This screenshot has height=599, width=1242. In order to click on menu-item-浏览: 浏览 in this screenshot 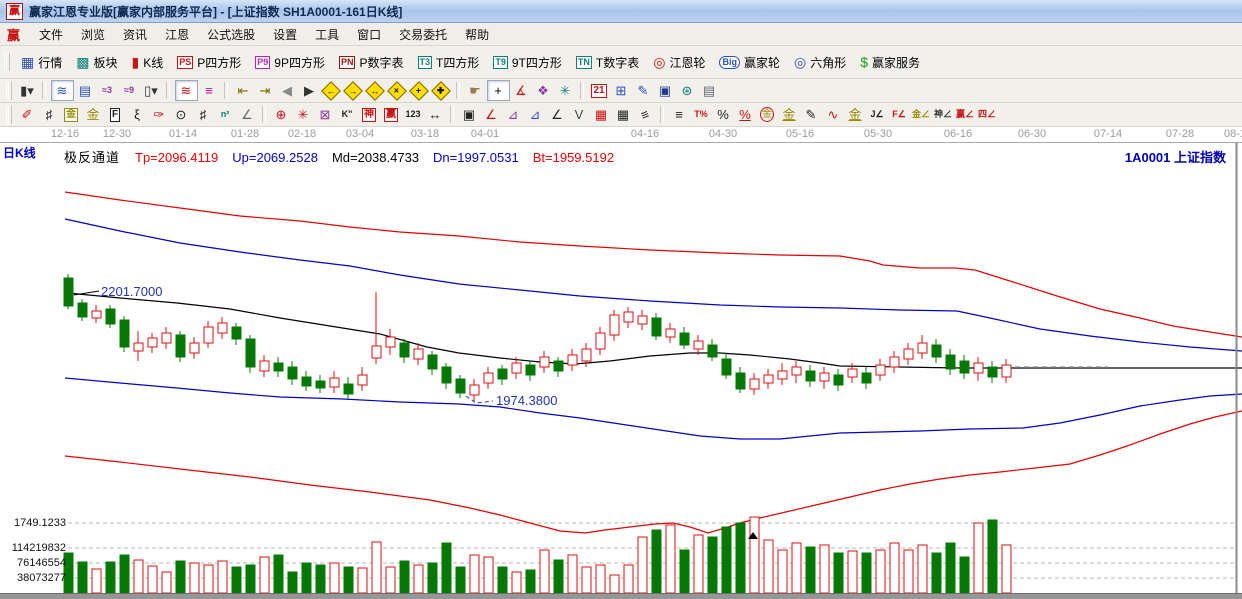, I will do `click(93, 34)`.